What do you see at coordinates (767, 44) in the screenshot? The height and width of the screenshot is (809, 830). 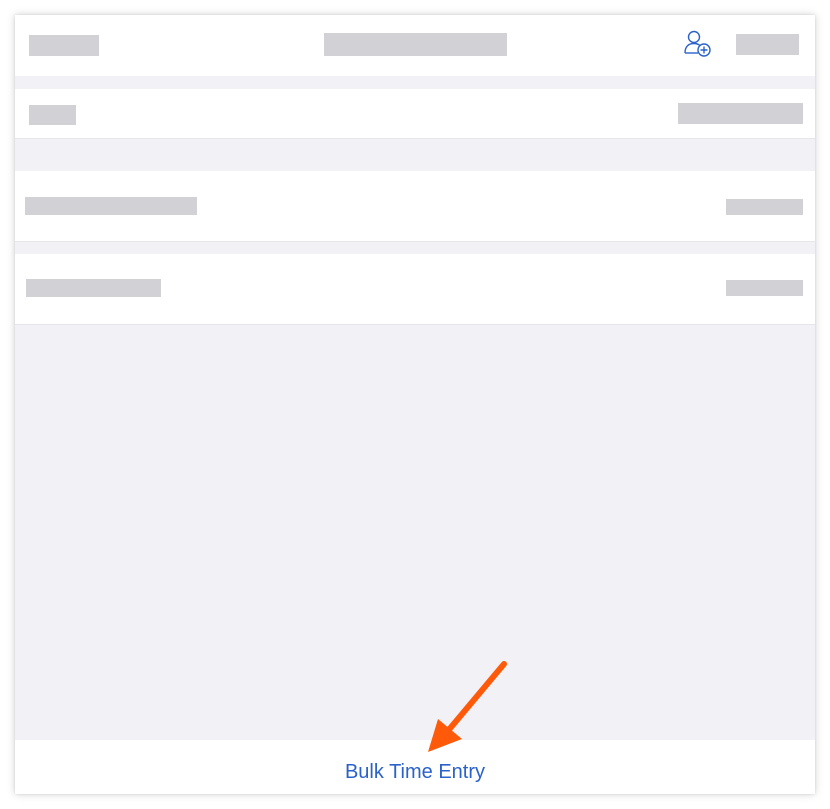 I see `nav-right-button-placeholder` at bounding box center [767, 44].